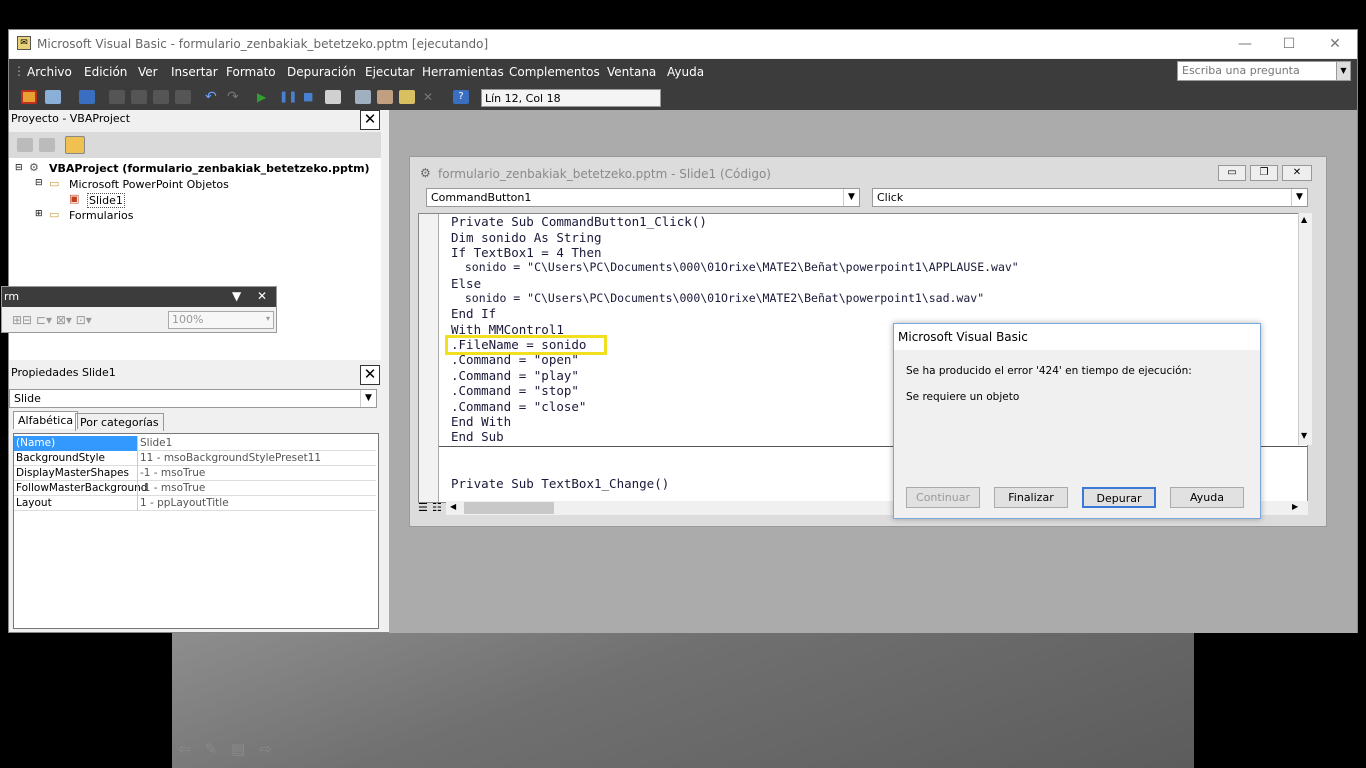 This screenshot has height=768, width=1366. What do you see at coordinates (943, 497) in the screenshot?
I see `continue-button: Continuar` at bounding box center [943, 497].